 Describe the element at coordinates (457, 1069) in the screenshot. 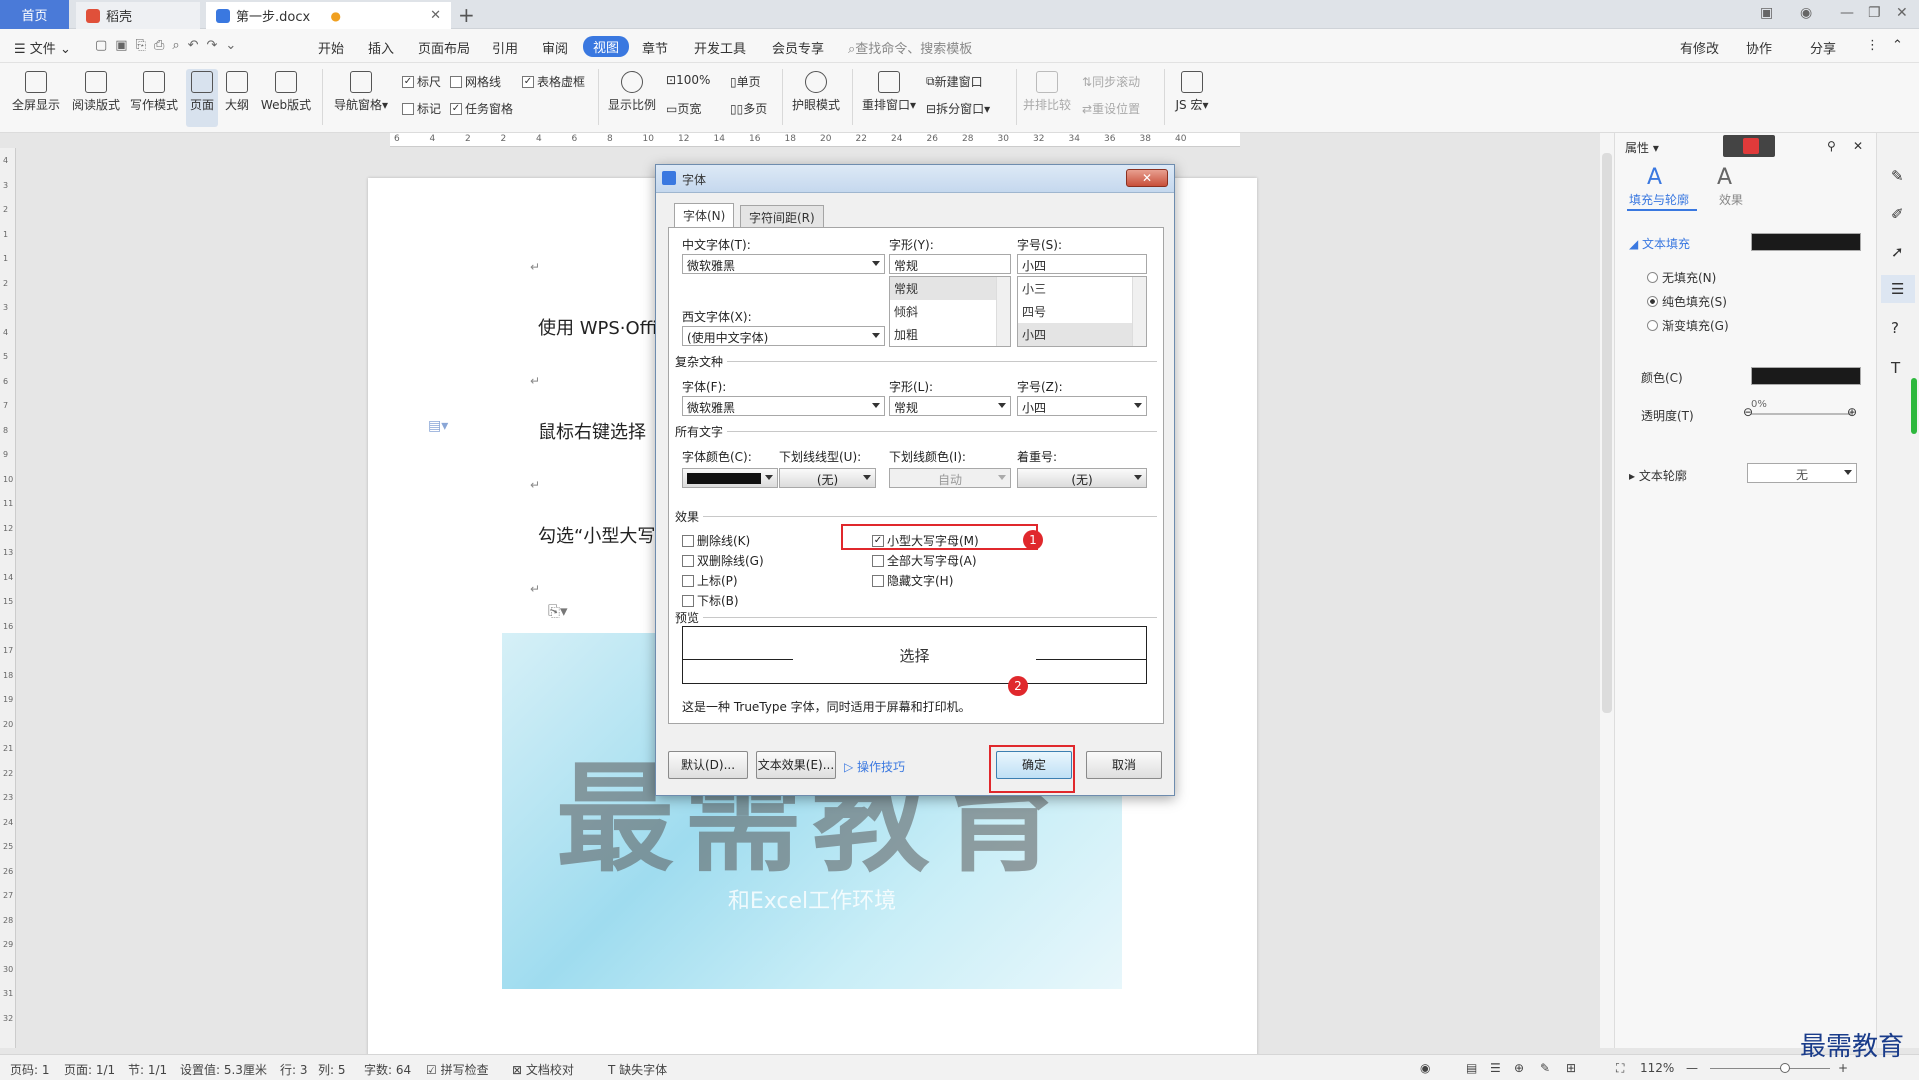

I see `status-spell: ☑ 拼写检查` at that location.